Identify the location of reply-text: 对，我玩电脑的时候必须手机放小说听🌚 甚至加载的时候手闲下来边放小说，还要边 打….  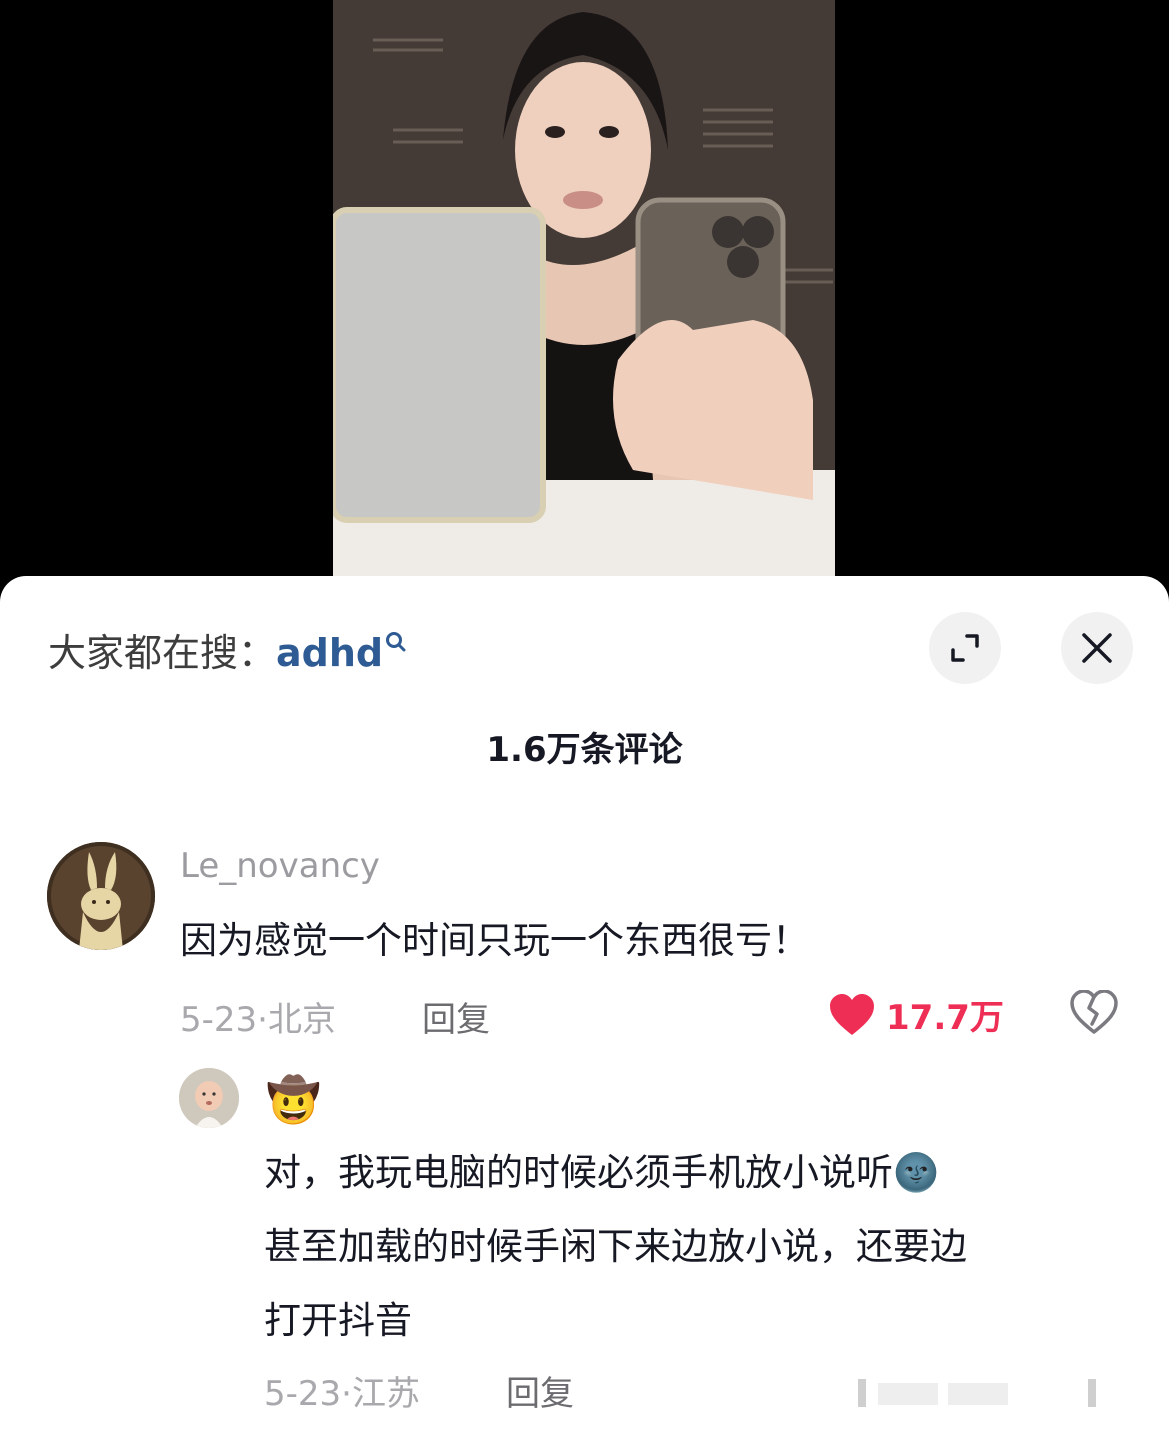
(694, 1247).